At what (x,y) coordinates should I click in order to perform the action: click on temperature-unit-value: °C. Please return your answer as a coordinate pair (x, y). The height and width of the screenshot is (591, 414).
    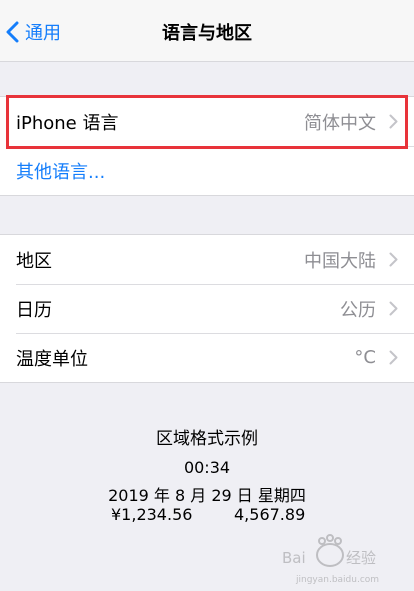
    Looking at the image, I should click on (365, 357).